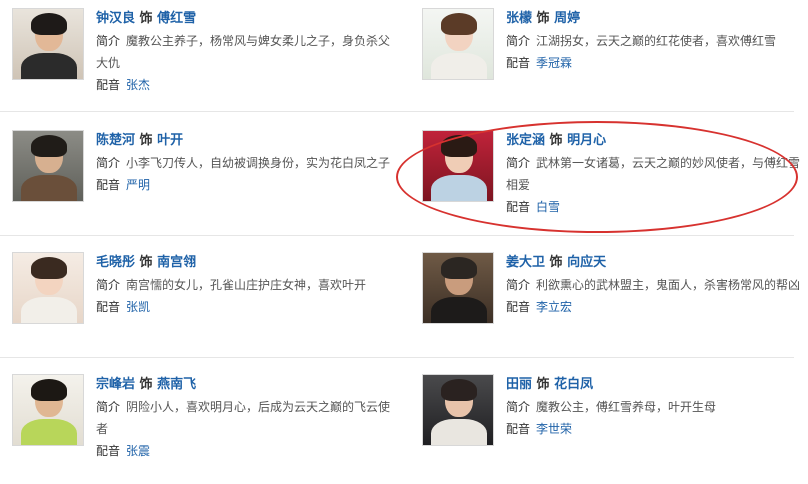 The width and height of the screenshot is (808, 484). I want to click on voice-actor-link: 严明, so click(138, 185).